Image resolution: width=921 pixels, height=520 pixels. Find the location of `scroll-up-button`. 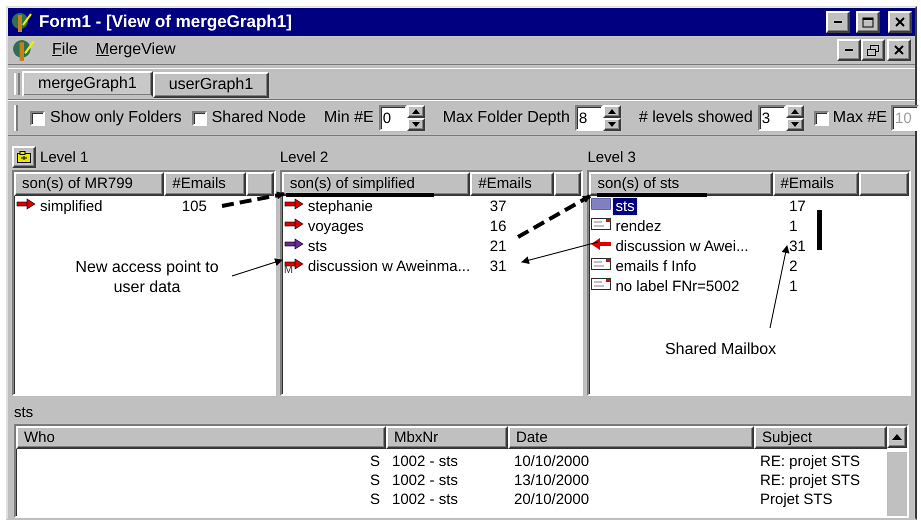

scroll-up-button is located at coordinates (897, 437).